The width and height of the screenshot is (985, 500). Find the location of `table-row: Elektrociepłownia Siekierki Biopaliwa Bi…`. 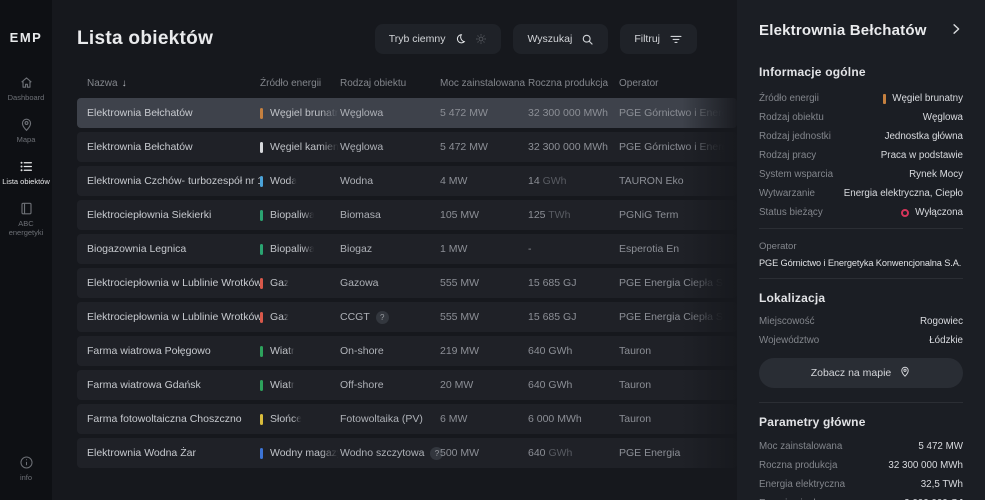

table-row: Elektrociepłownia Siekierki Biopaliwa Bi… is located at coordinates (407, 215).